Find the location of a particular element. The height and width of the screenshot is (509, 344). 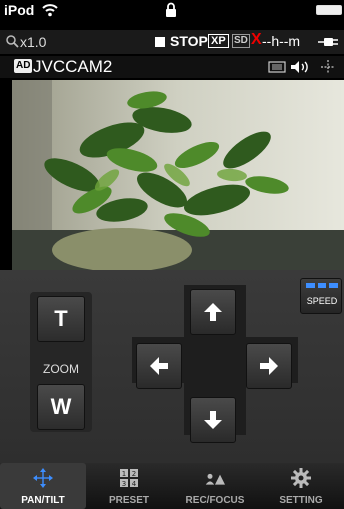

arrow-right-icon is located at coordinates (269, 366).